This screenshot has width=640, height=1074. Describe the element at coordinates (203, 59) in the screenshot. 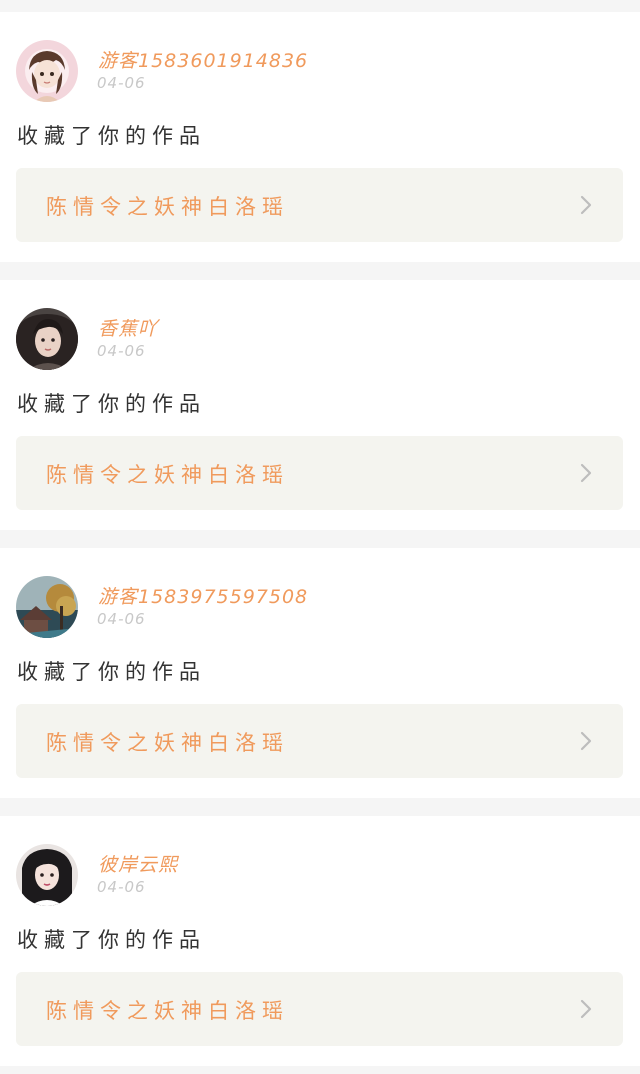

I see `username: 游客15836019148​36` at that location.